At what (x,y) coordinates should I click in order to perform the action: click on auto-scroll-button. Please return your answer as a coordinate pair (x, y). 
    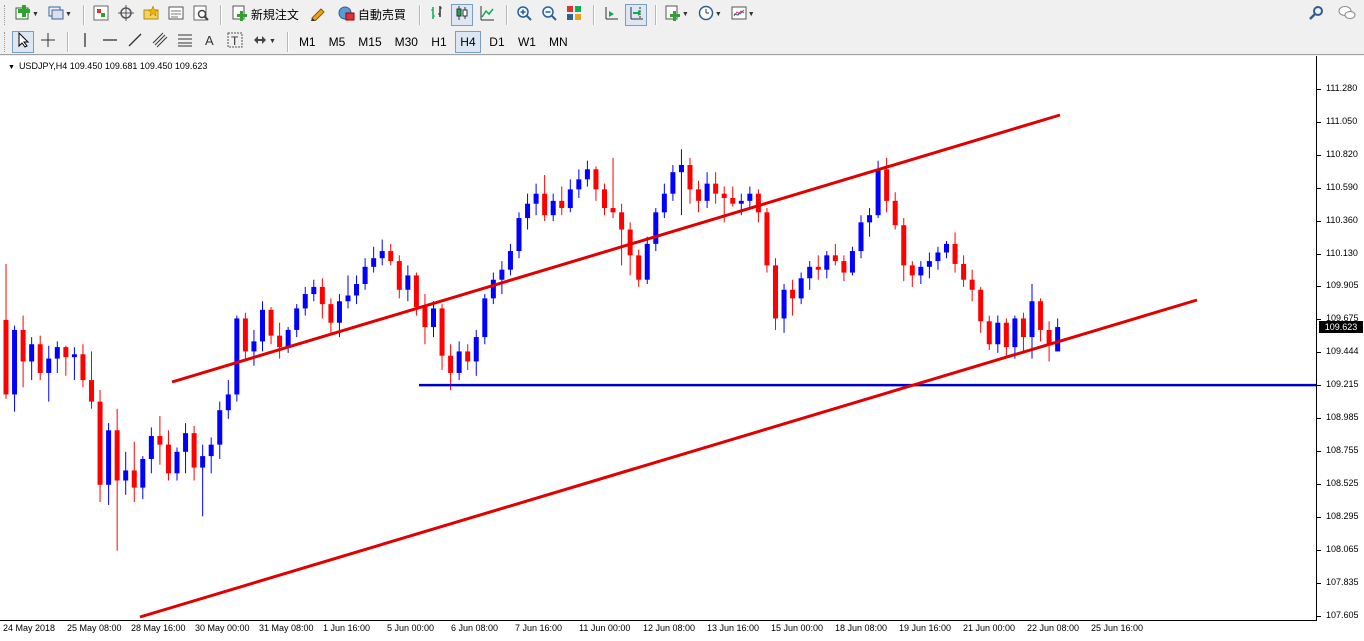
    Looking at the image, I should click on (635, 14).